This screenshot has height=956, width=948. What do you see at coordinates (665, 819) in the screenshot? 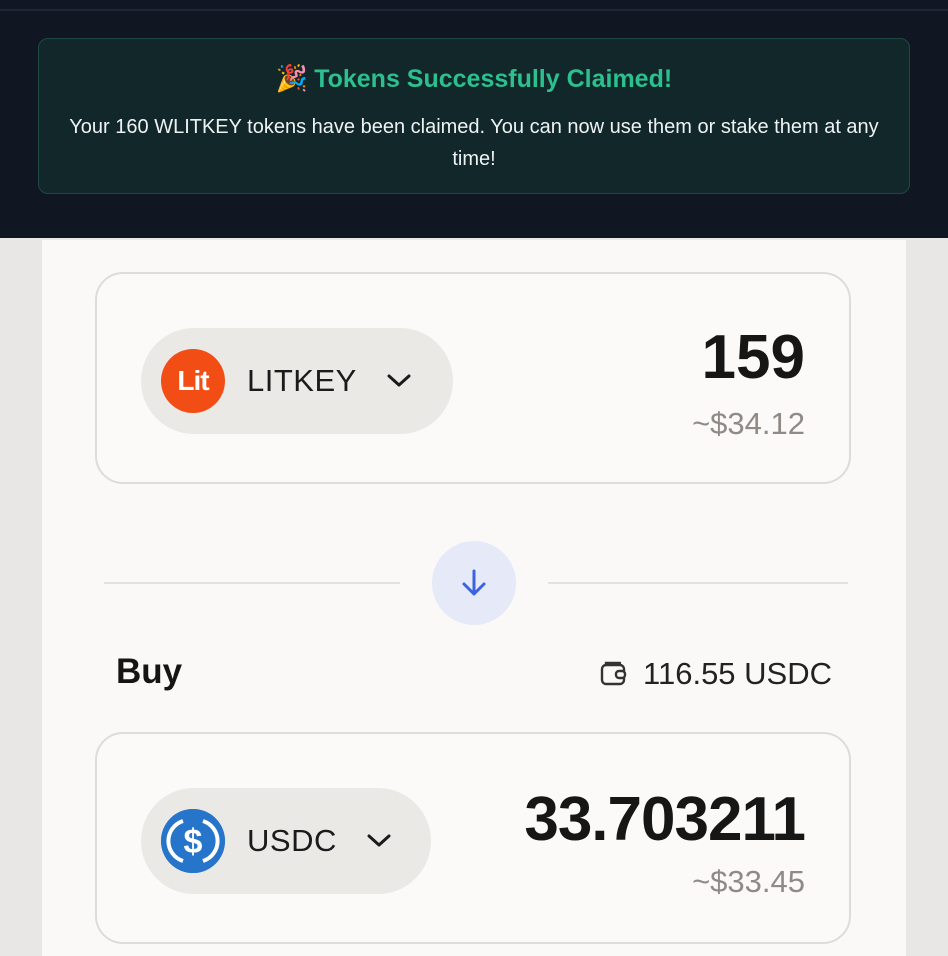
I see `buy-amount-input: 33.703211` at bounding box center [665, 819].